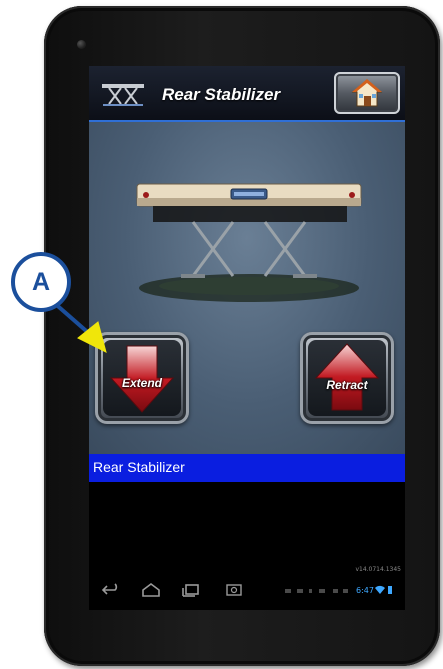 This screenshot has height=669, width=443. What do you see at coordinates (316, 591) in the screenshot?
I see `notification-icons` at bounding box center [316, 591].